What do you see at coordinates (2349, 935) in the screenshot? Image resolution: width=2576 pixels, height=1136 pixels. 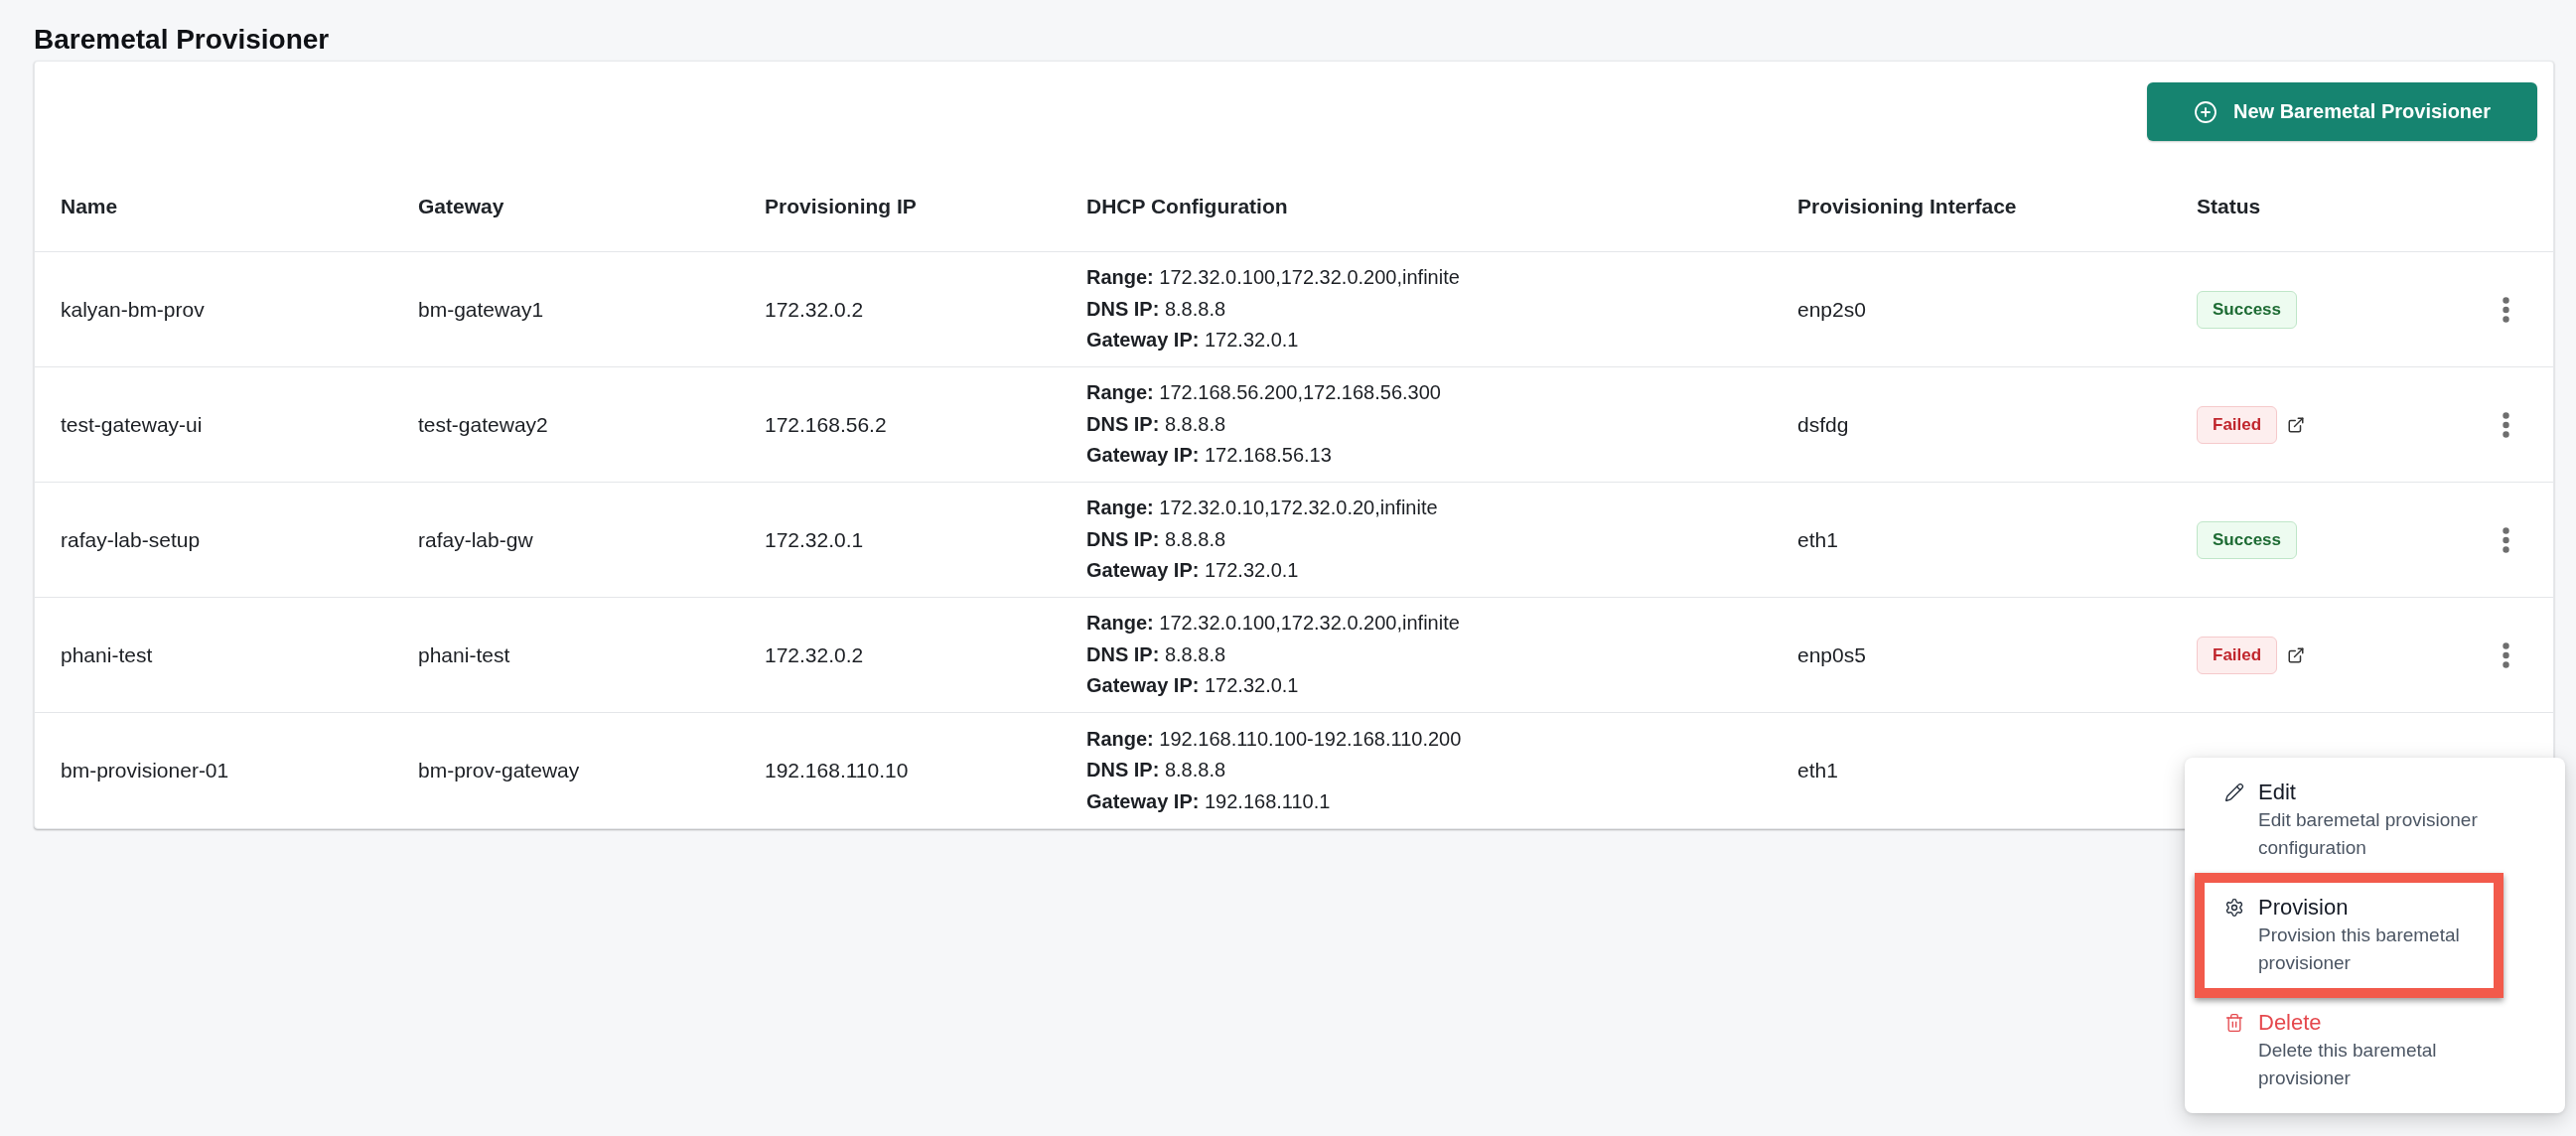 I see `menu-item: Provision Provision this baremetal provisioner` at bounding box center [2349, 935].